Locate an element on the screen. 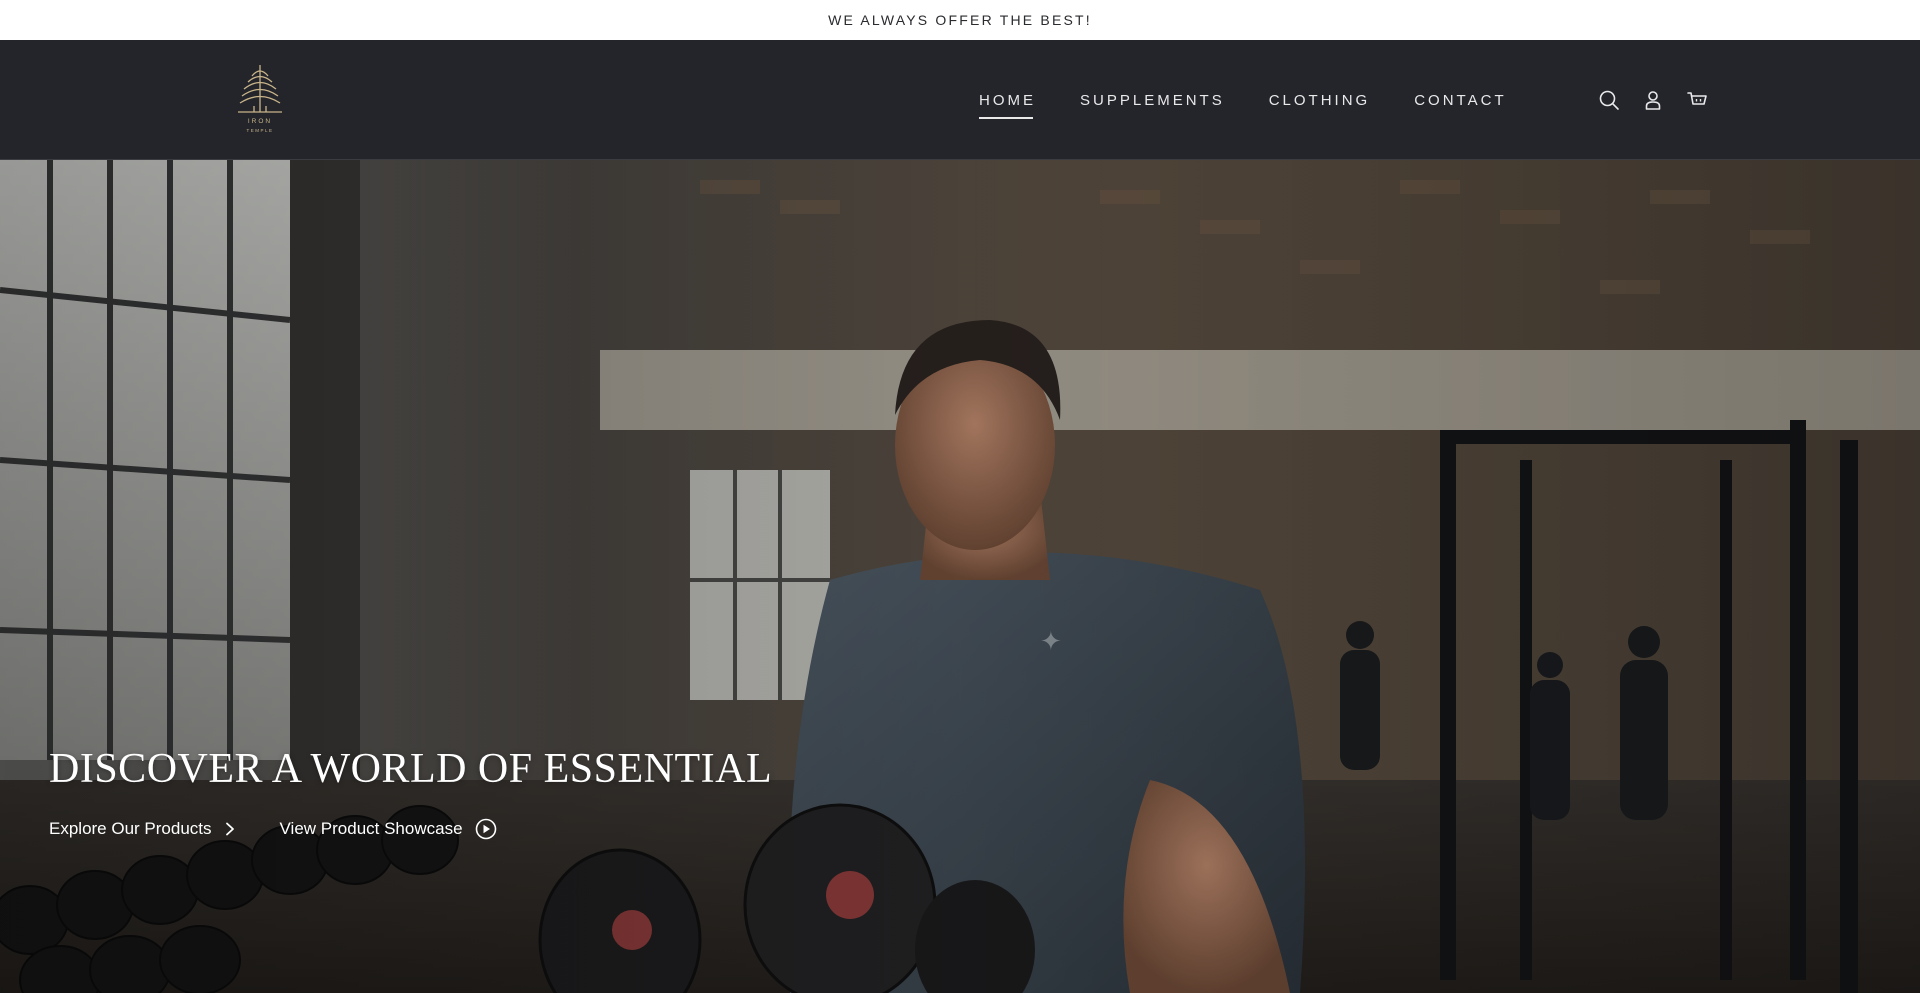  cart-icon is located at coordinates (1697, 98).